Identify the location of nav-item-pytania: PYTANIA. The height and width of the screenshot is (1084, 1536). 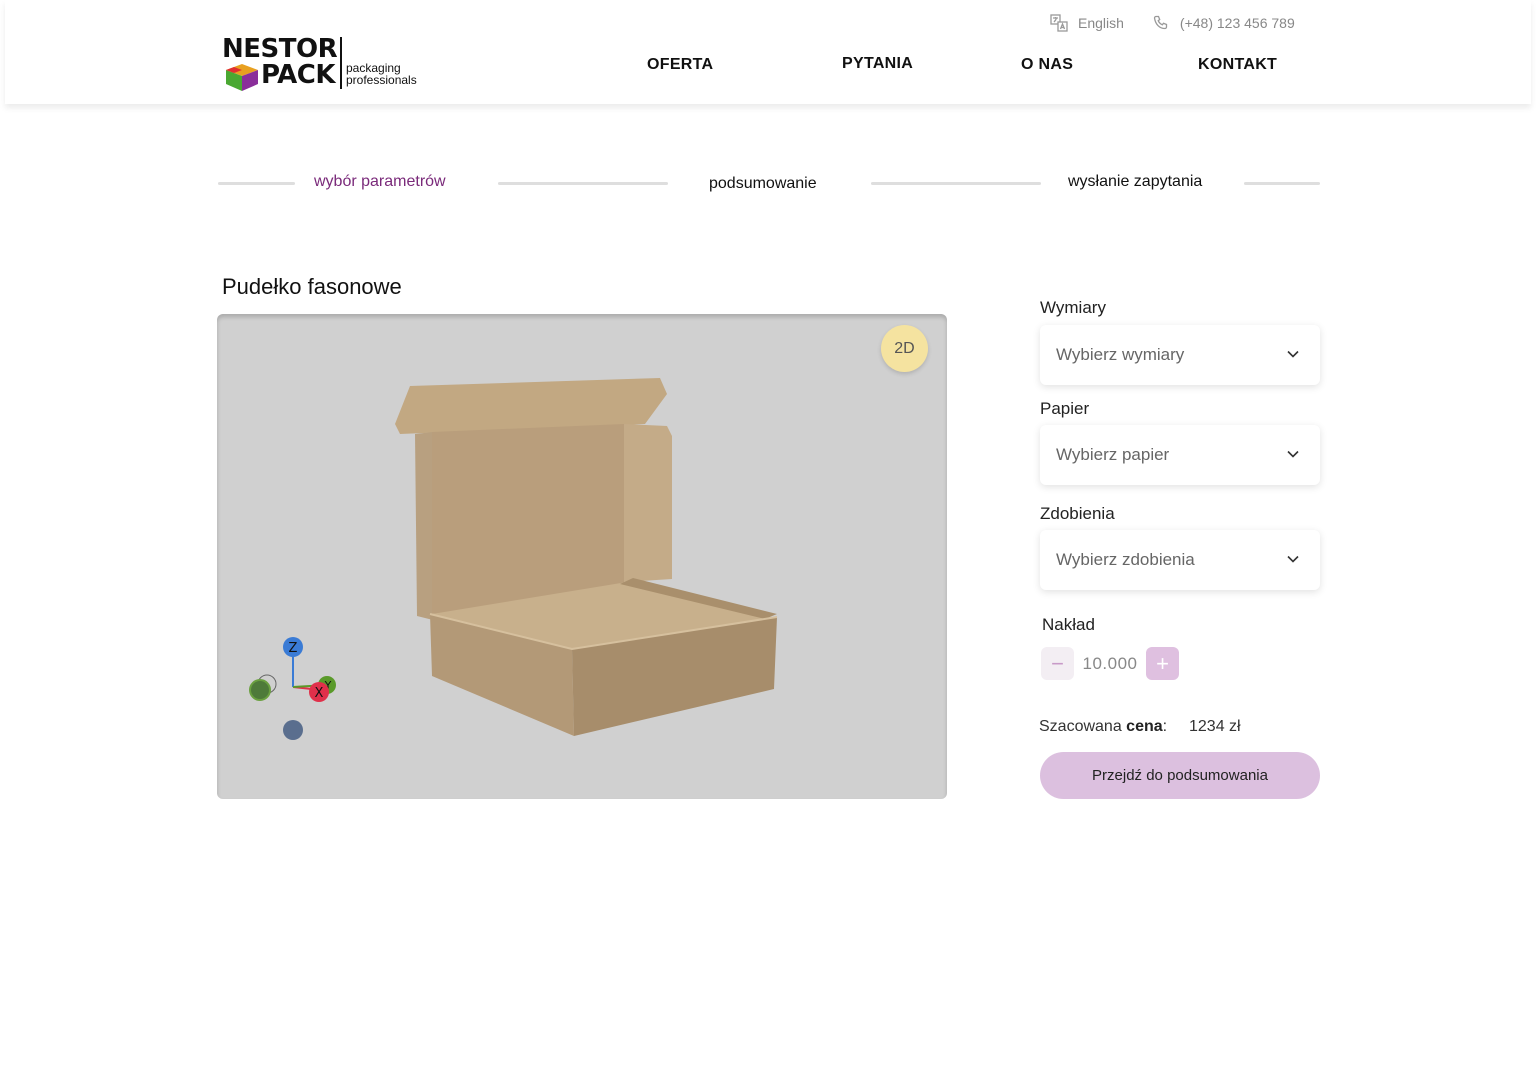
(877, 64).